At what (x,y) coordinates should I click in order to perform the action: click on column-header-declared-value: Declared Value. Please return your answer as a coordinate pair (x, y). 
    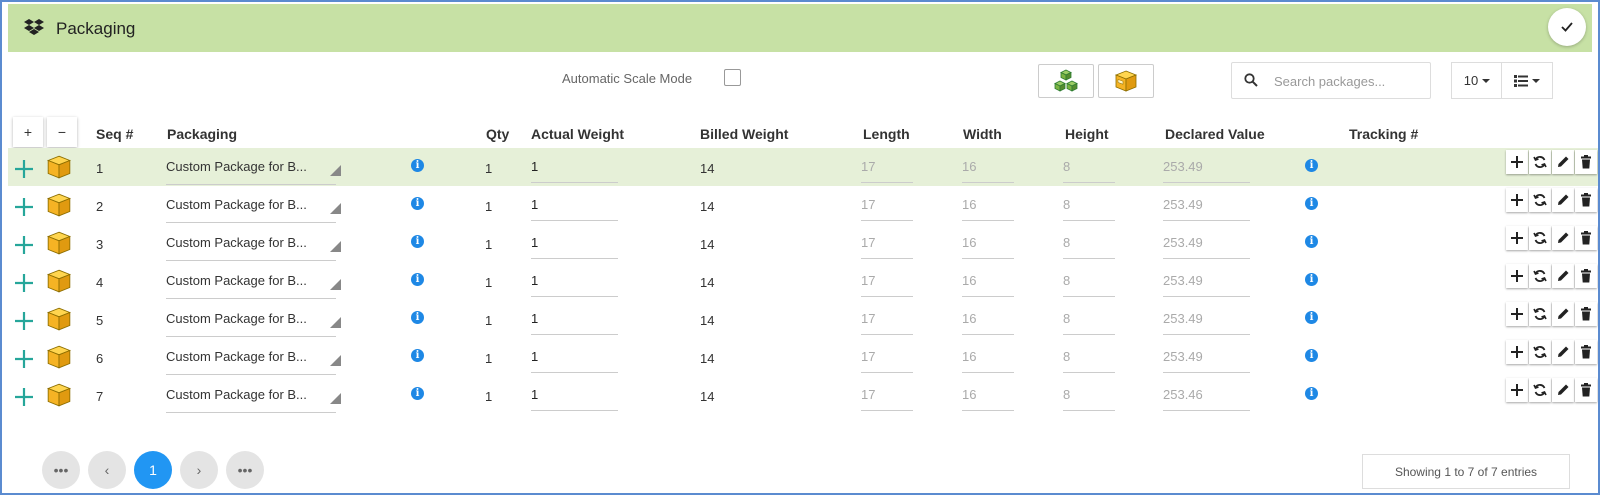
    Looking at the image, I should click on (1215, 134).